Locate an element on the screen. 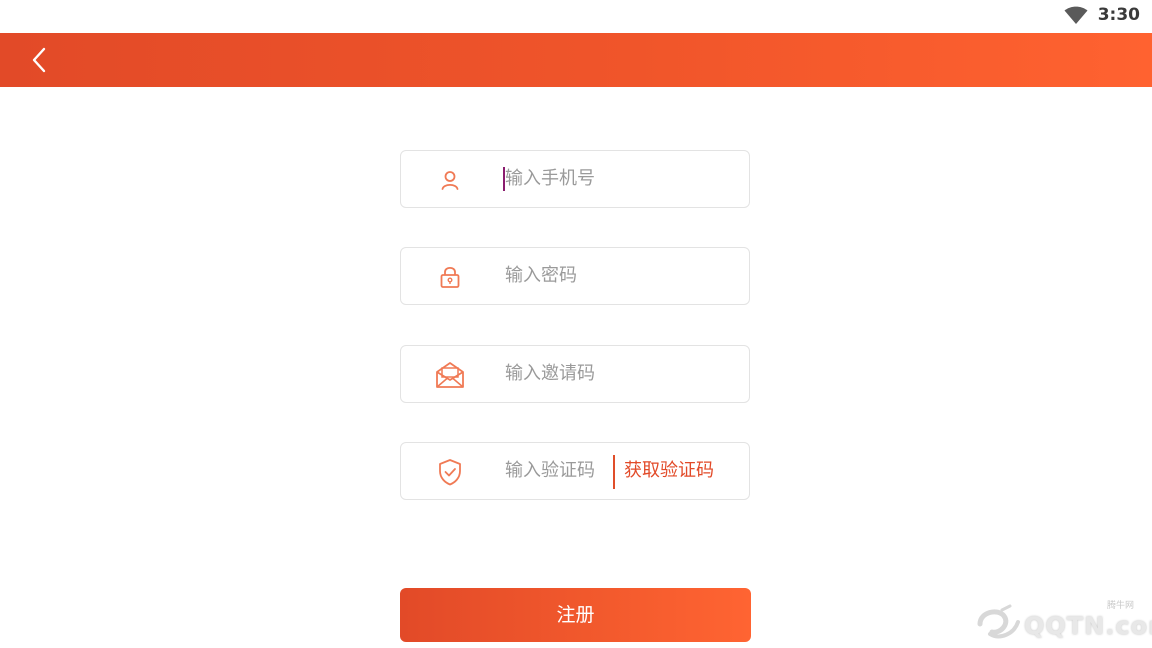 The width and height of the screenshot is (1152, 648). status-bar: 3:30 is located at coordinates (576, 16).